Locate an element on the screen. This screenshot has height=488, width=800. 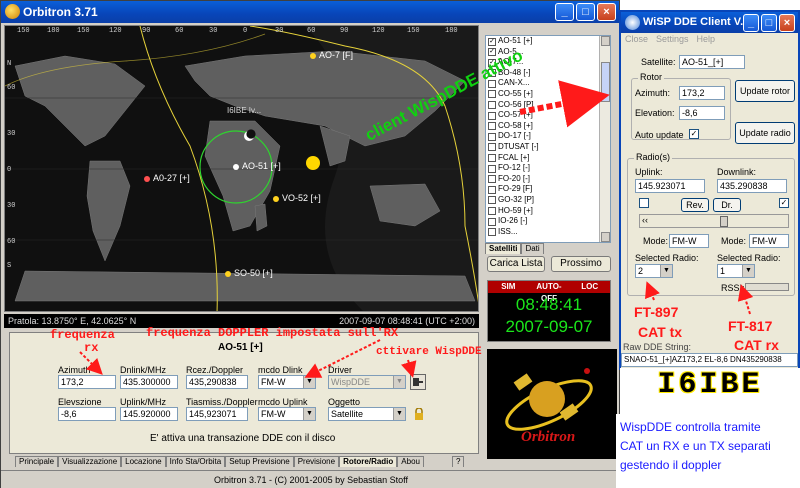
annotation-ft897-1: FT-897 is located at coordinates (656, 312).